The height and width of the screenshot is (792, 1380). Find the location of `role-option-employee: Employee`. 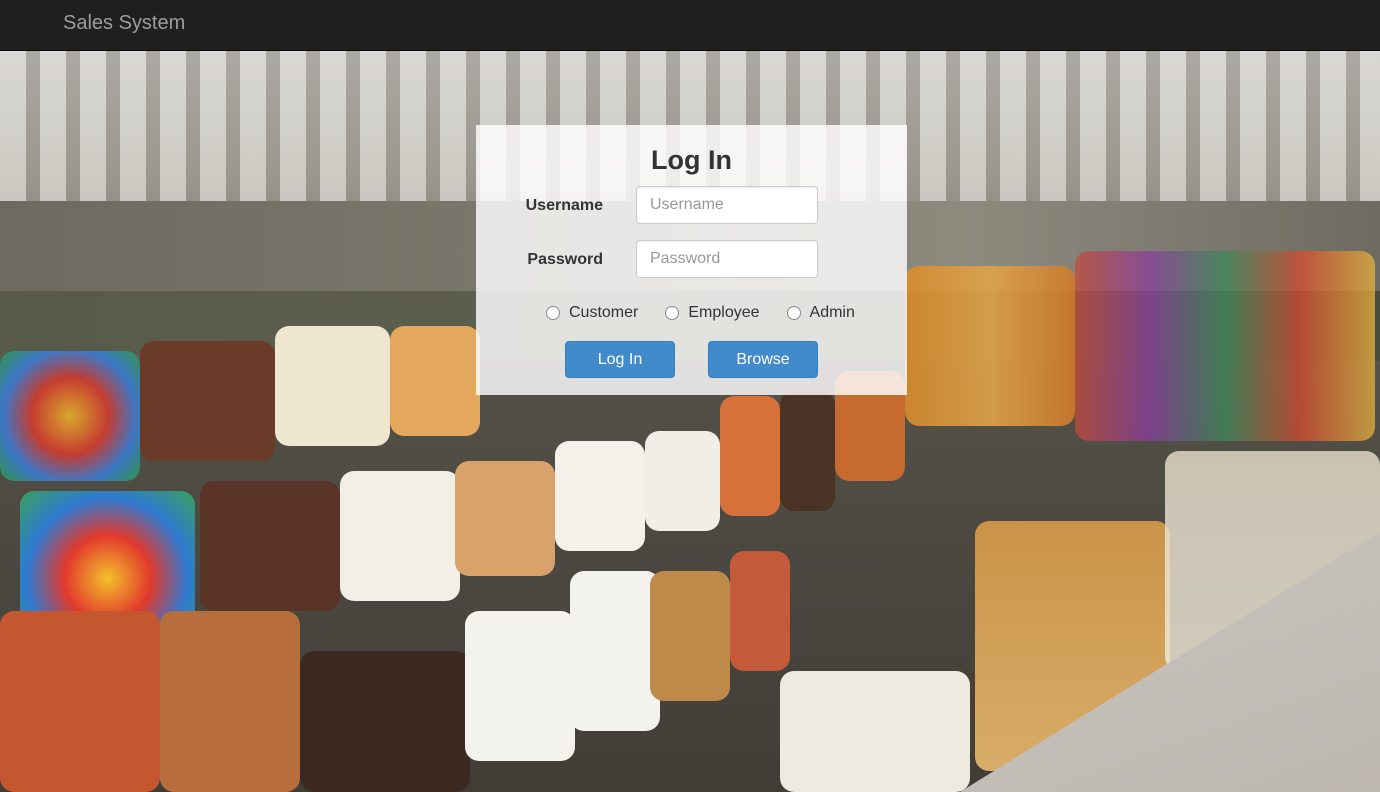

role-option-employee: Employee is located at coordinates (712, 313).